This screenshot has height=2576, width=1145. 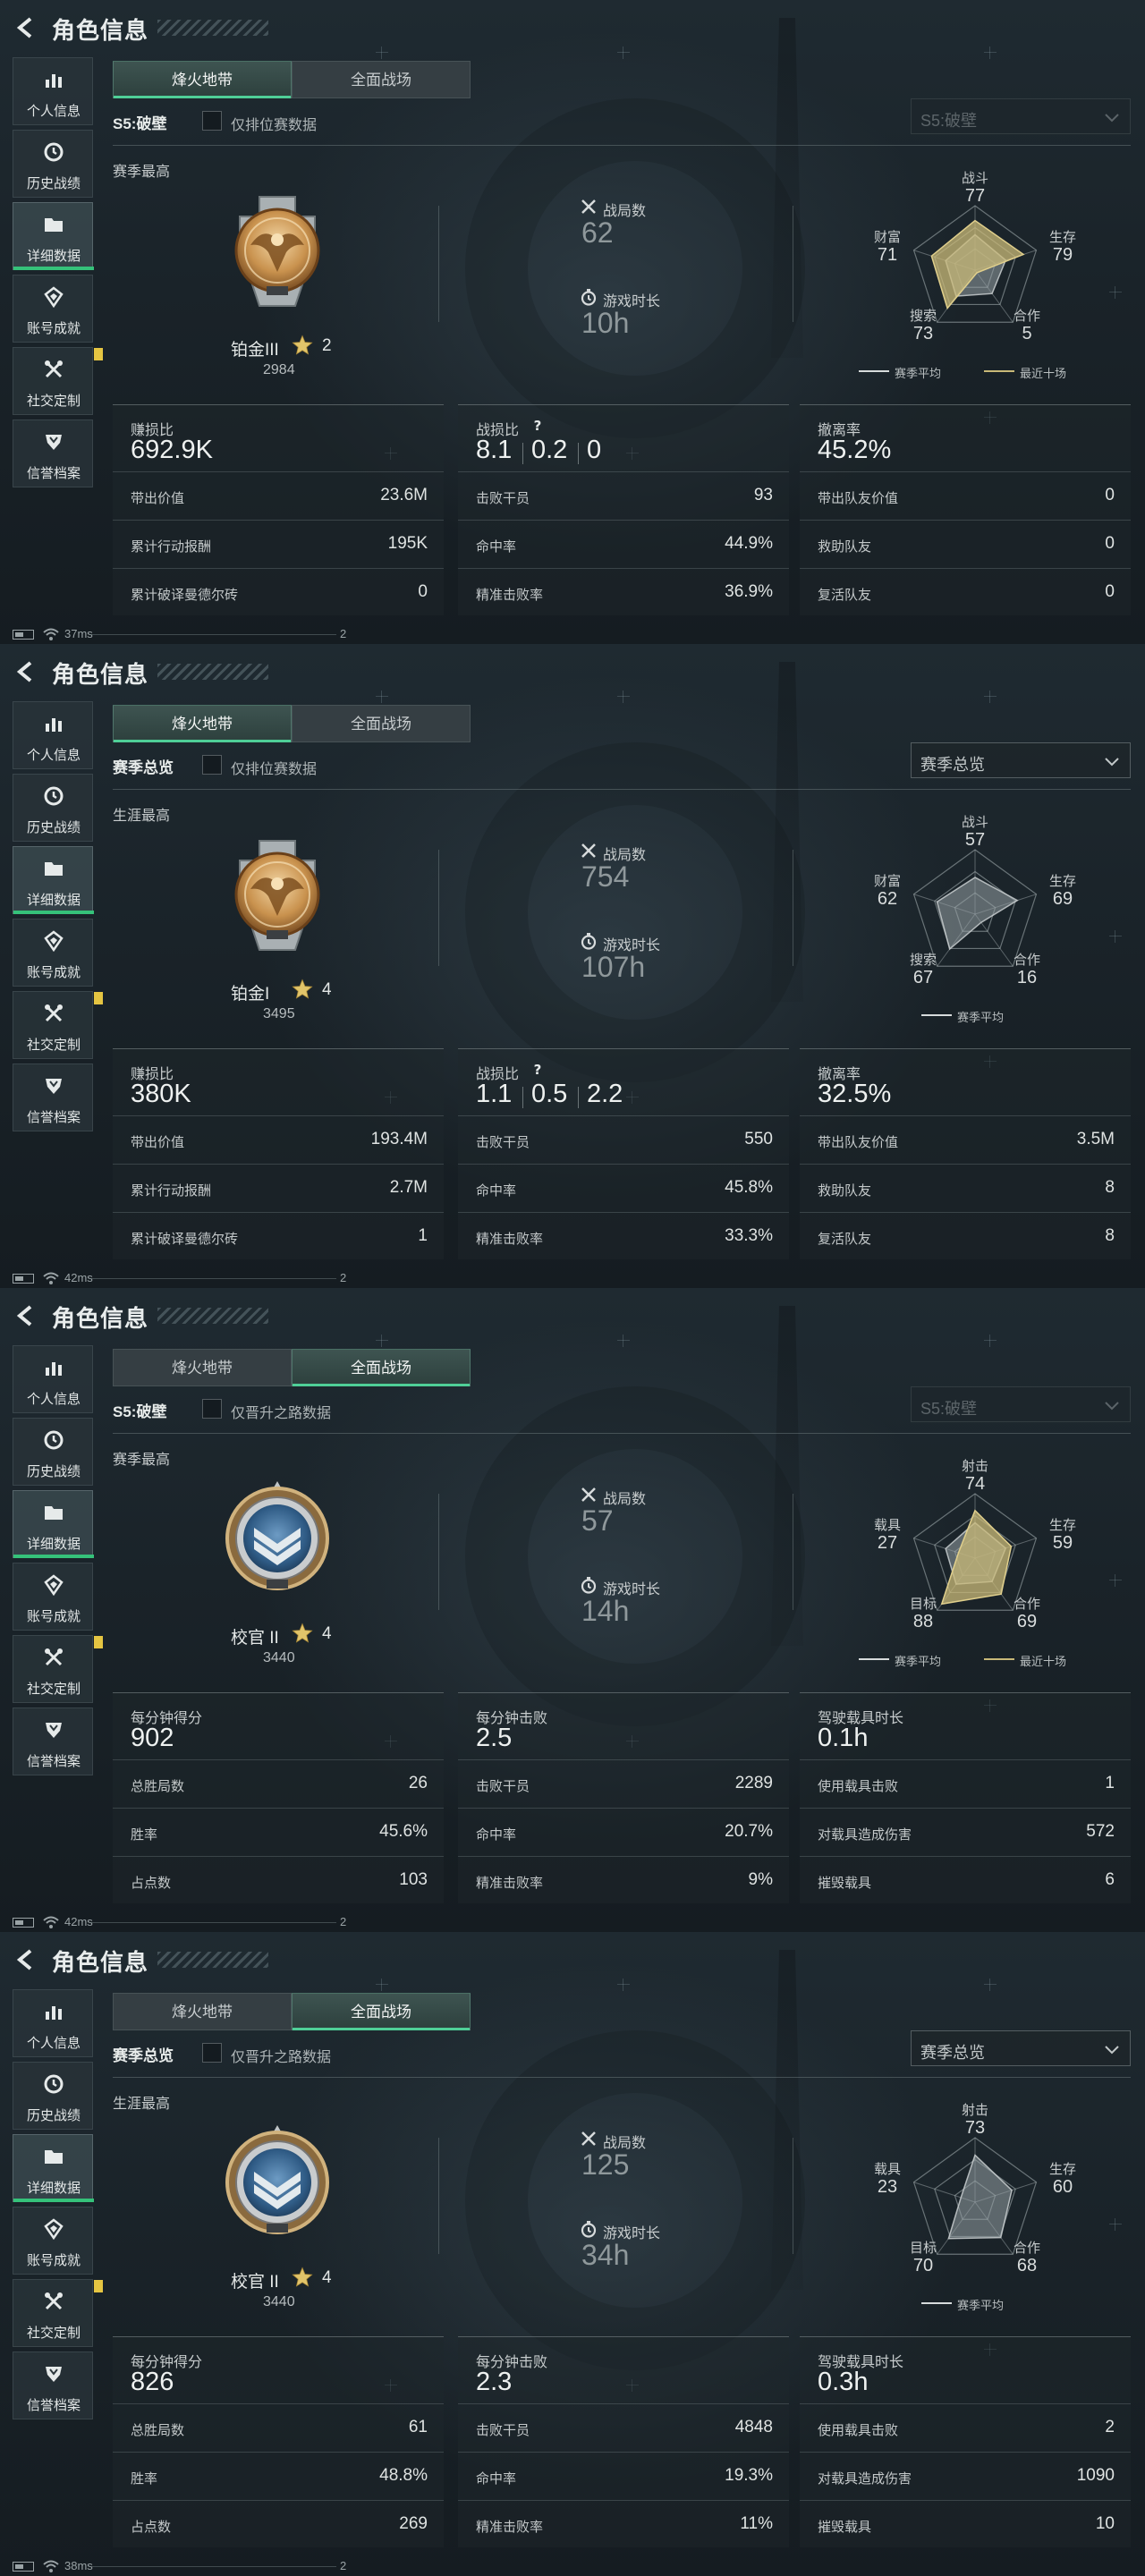 I want to click on matches-value: 57, so click(x=597, y=1520).